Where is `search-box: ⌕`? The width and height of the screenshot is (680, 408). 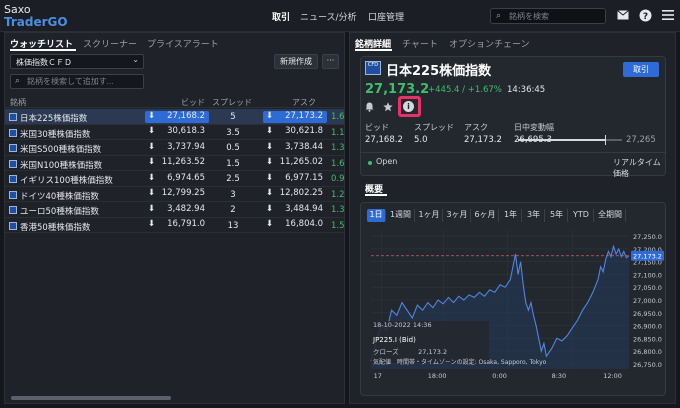
search-box: ⌕ is located at coordinates (548, 16).